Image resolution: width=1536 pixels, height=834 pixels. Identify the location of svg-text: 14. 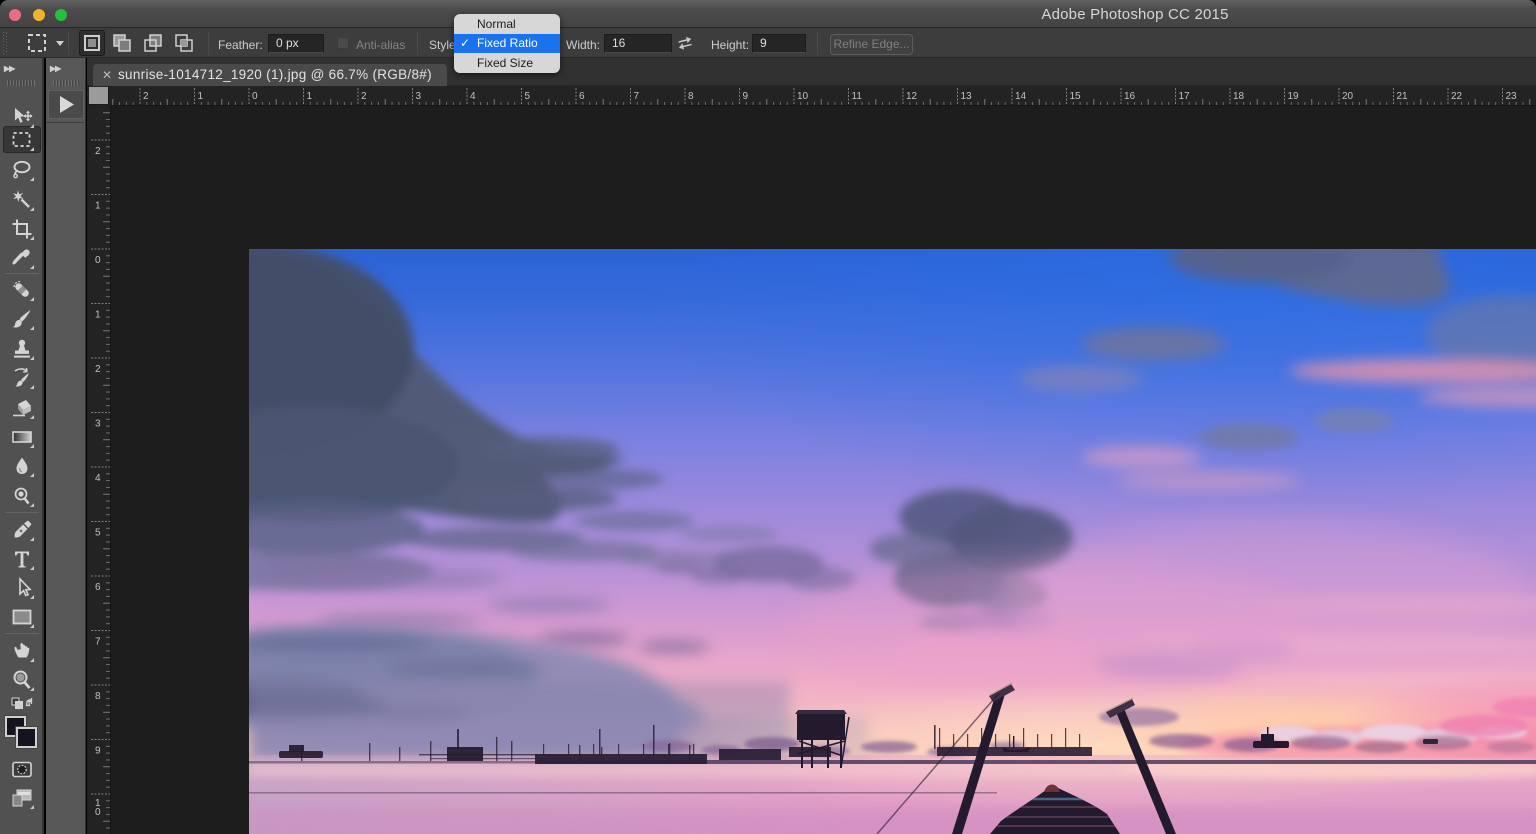
(1021, 96).